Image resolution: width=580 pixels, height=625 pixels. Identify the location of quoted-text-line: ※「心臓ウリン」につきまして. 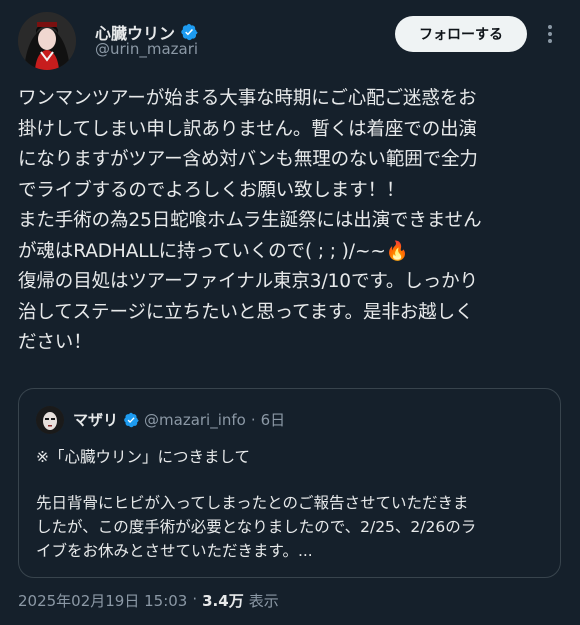
(143, 457).